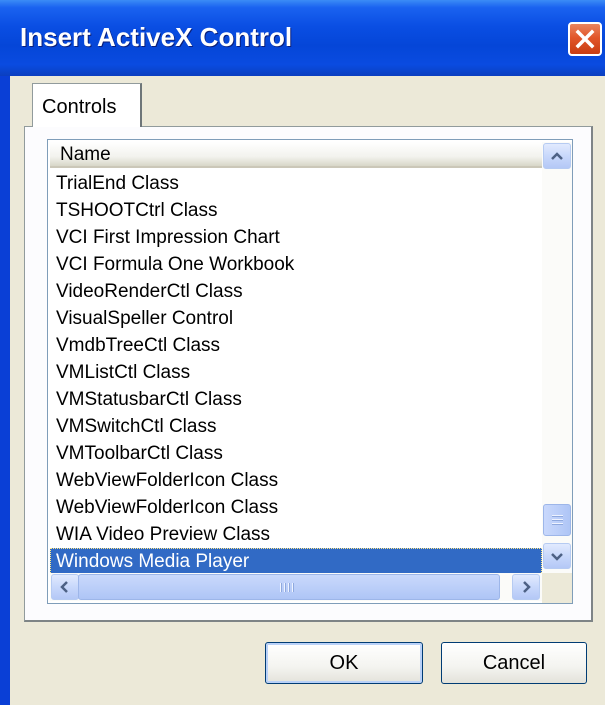 This screenshot has width=605, height=705. Describe the element at coordinates (296, 264) in the screenshot. I see `list-item: VCI Formula One Workbook` at that location.